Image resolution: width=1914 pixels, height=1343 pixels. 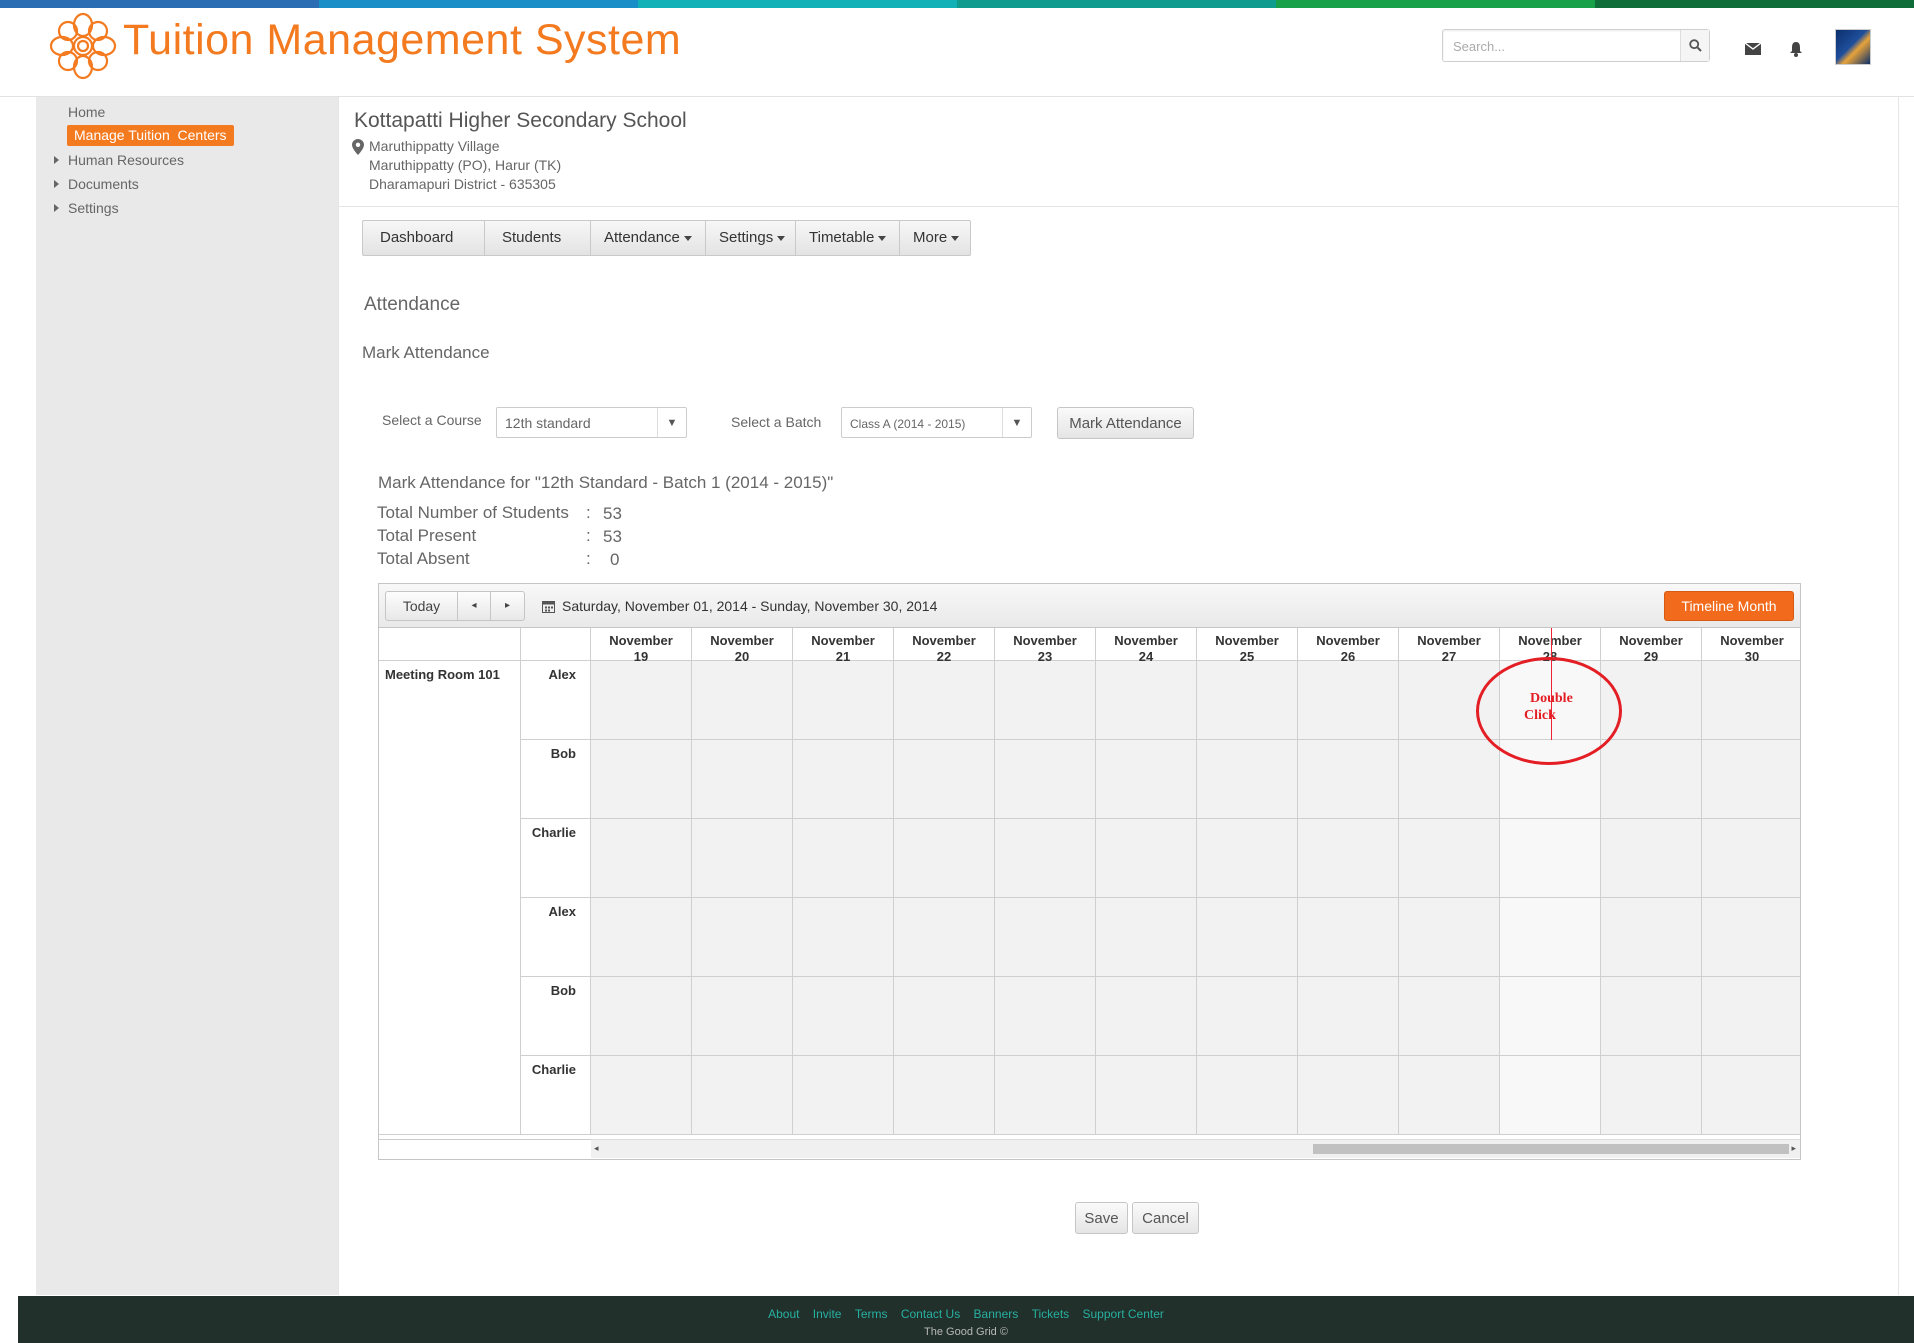 I want to click on sidebar-item-manage-tuition-centers: Manage Tuition Centers, so click(x=150, y=135).